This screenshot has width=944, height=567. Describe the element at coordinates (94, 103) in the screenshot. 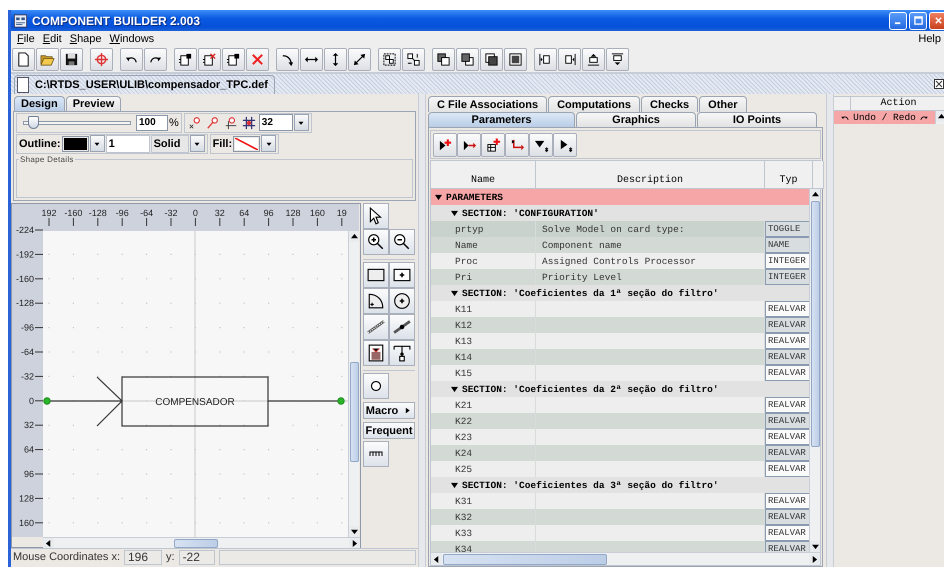

I see `tab: Preview` at that location.